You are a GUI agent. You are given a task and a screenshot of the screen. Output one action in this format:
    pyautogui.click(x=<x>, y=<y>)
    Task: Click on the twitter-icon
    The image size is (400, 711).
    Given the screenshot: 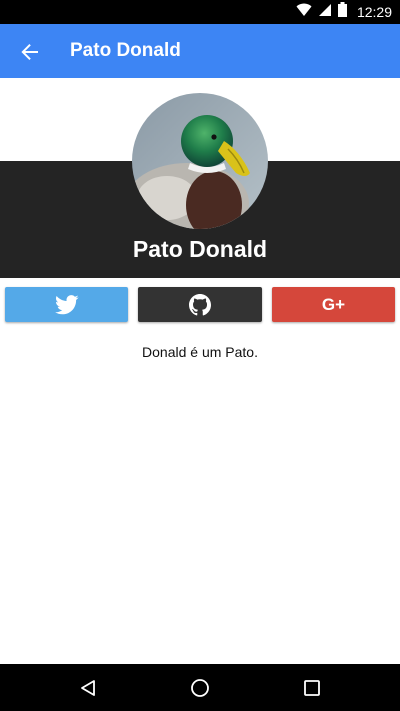 What is the action you would take?
    pyautogui.click(x=66, y=304)
    